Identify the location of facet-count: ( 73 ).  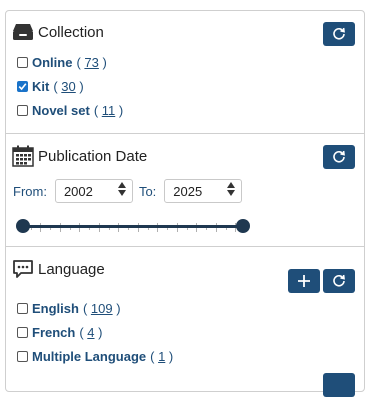
(91, 62).